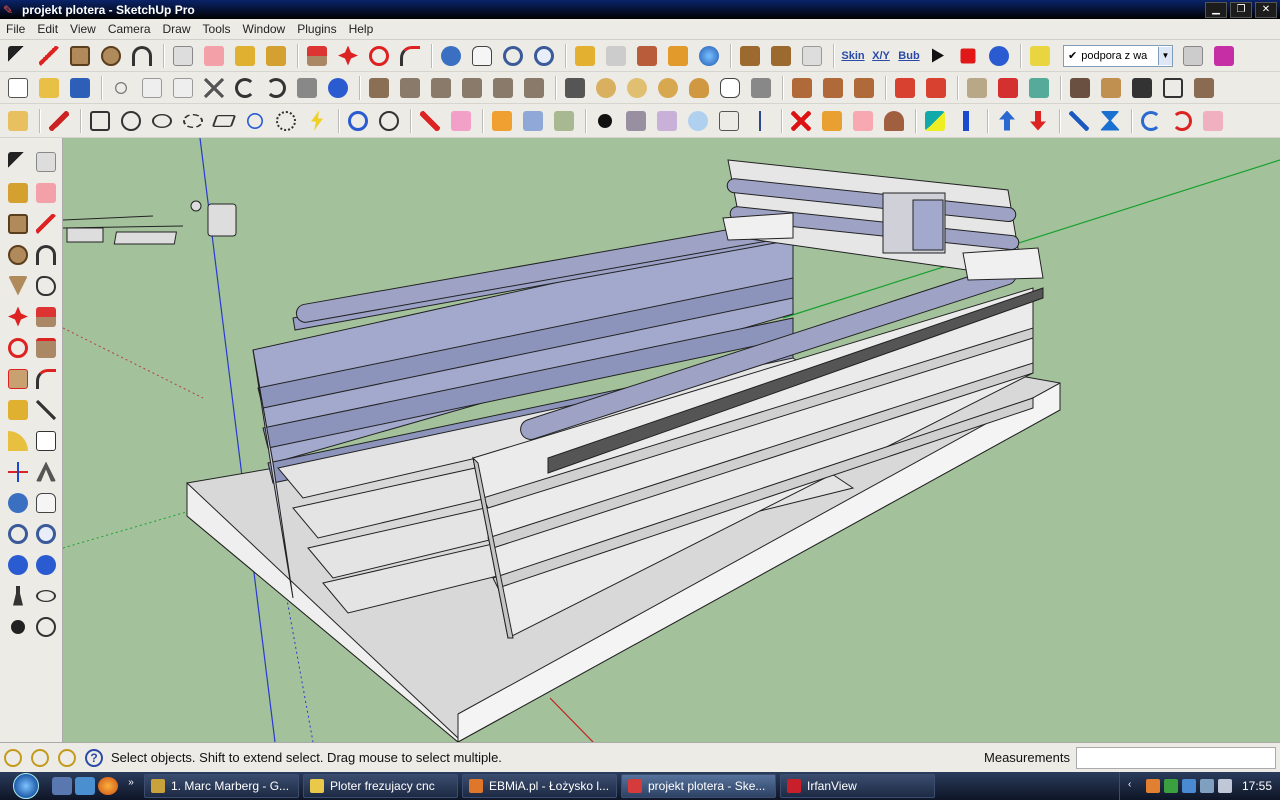 The width and height of the screenshot is (1280, 800). Describe the element at coordinates (853, 56) in the screenshot. I see `skin-button: Skin` at that location.